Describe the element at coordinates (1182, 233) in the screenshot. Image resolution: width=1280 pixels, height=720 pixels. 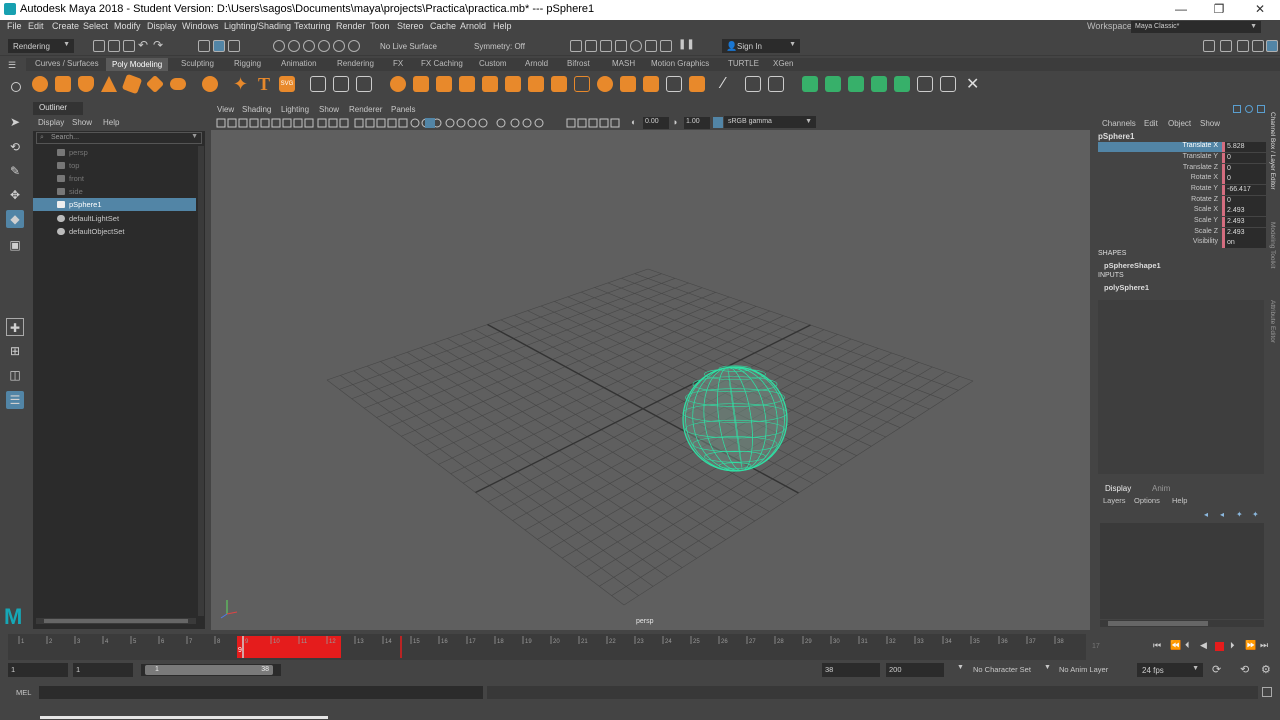
I see `attr-scale-z: Scale Z 2.493` at that location.